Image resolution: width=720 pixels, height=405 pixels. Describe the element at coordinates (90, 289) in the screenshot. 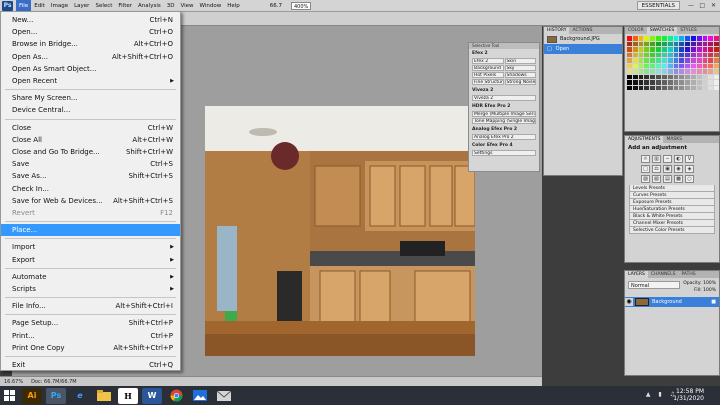

I see `file-menu-item: Scripts ▶` at that location.